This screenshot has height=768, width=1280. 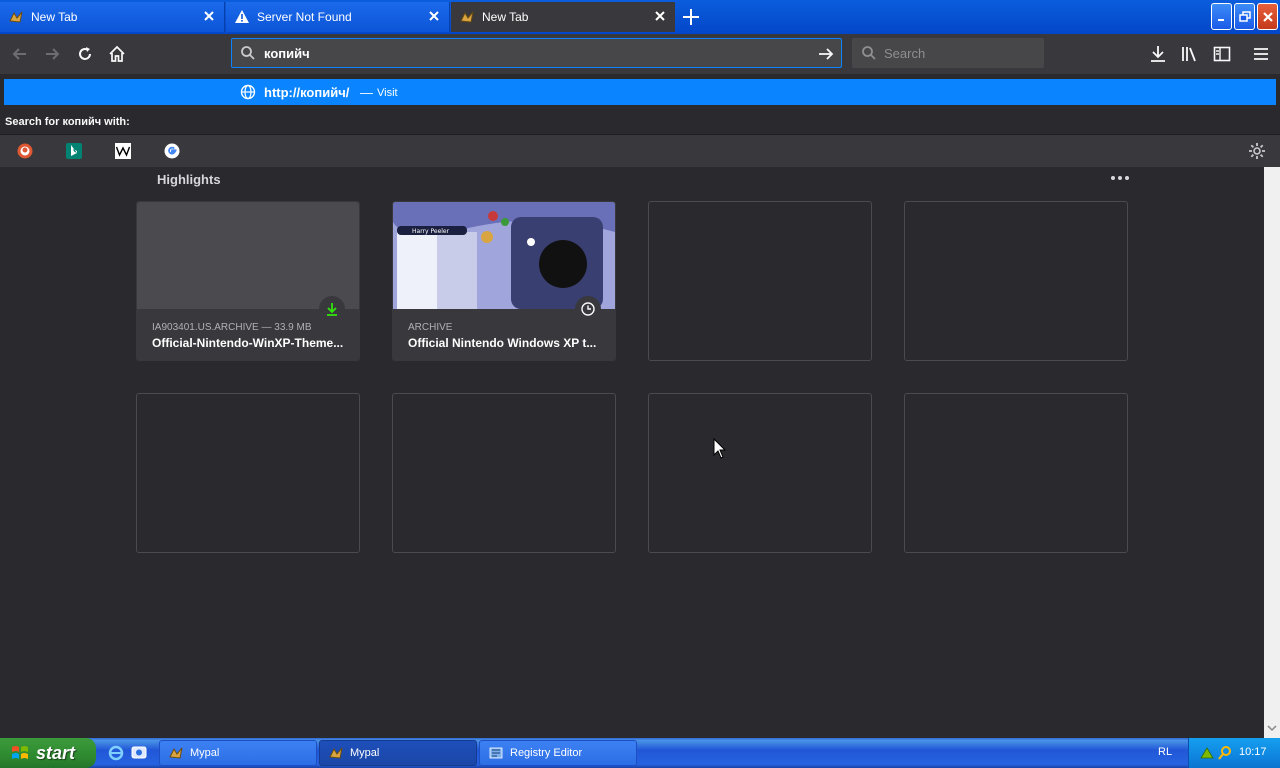 I want to click on url-bar, so click(x=536, y=53).